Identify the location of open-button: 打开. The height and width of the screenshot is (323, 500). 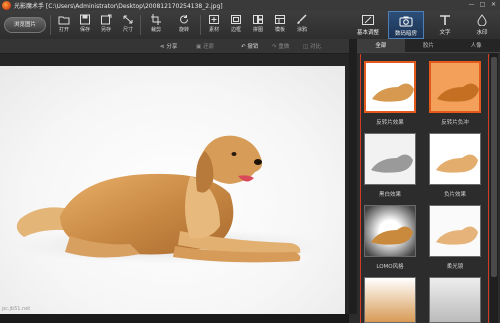
(64, 25).